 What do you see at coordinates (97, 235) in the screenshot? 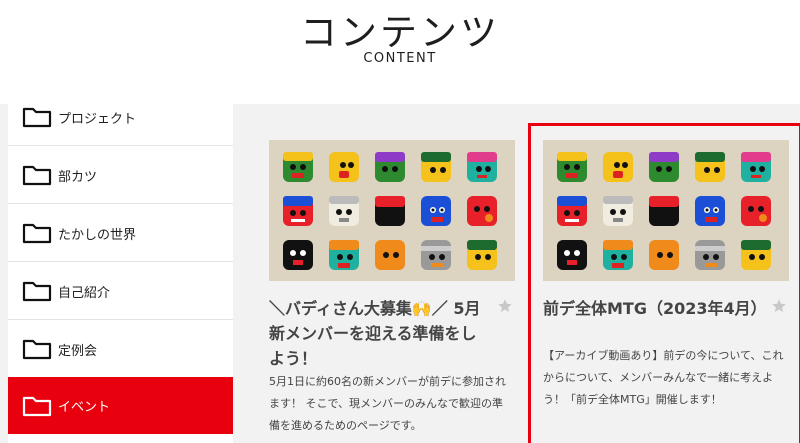
I see `sidebar-item-label: たかしの世界` at bounding box center [97, 235].